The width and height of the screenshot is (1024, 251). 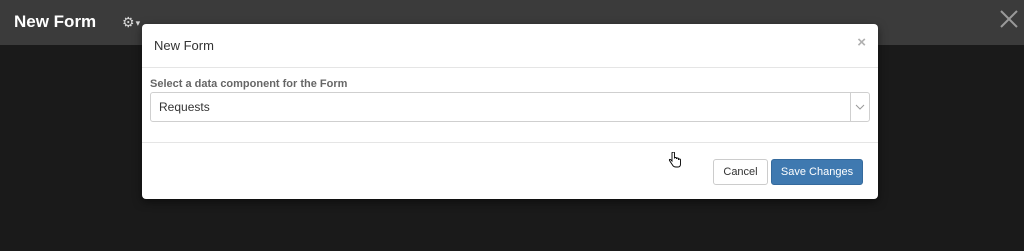 I want to click on data-component-select: Requests, so click(x=510, y=107).